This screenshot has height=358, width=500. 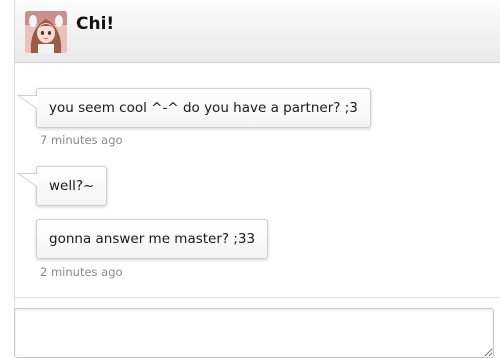 I want to click on message-timestamp: 7 minutes ago, so click(x=81, y=140).